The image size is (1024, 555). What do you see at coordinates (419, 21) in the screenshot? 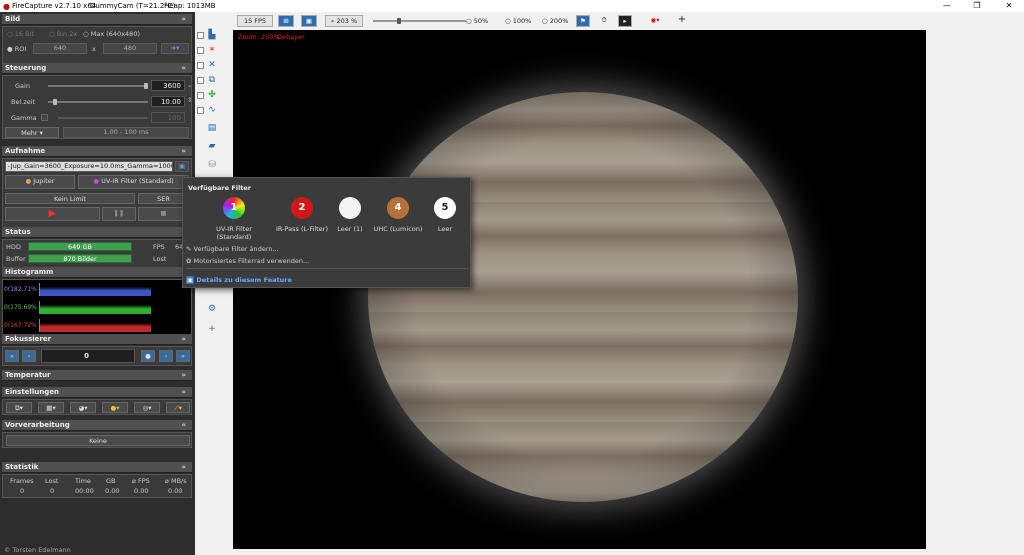
I see `zoom-slider` at bounding box center [419, 21].